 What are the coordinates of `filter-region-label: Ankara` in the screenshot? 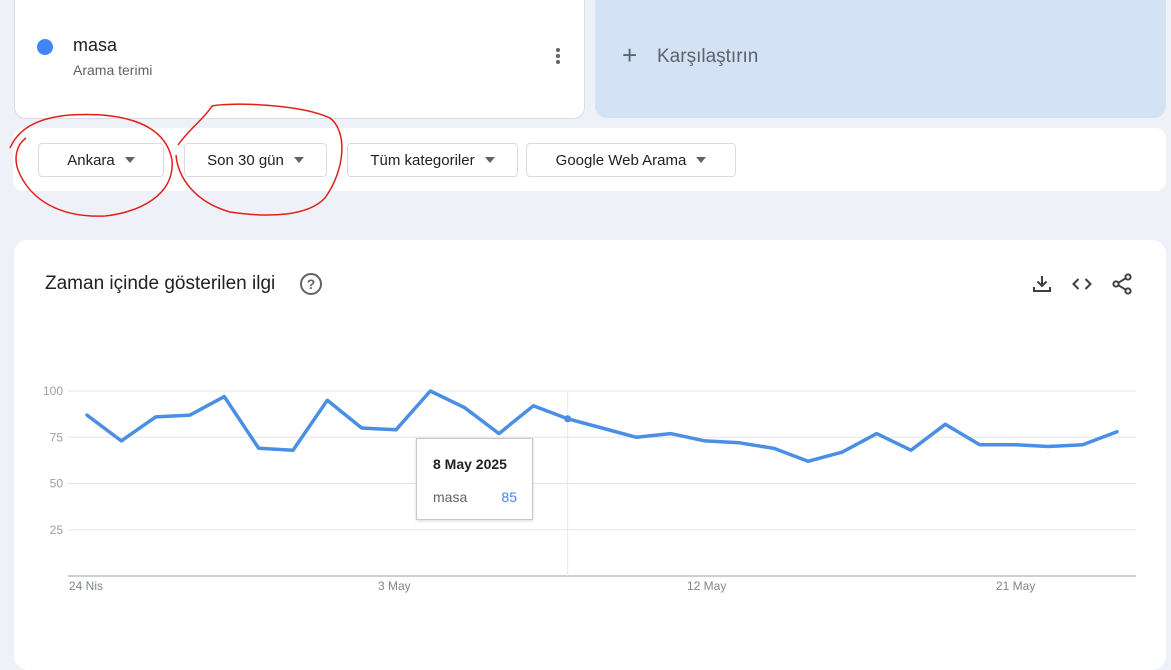 It's located at (91, 160).